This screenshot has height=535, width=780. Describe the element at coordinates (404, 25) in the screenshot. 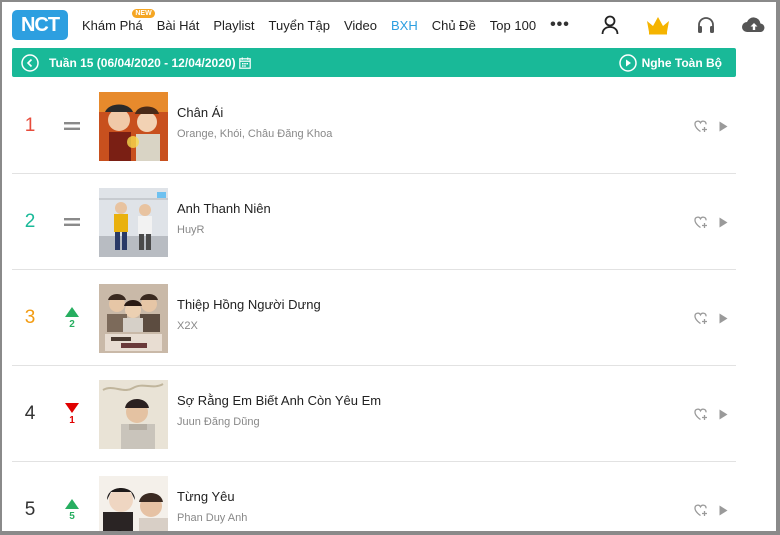

I see `nav-bxh: BXH` at that location.